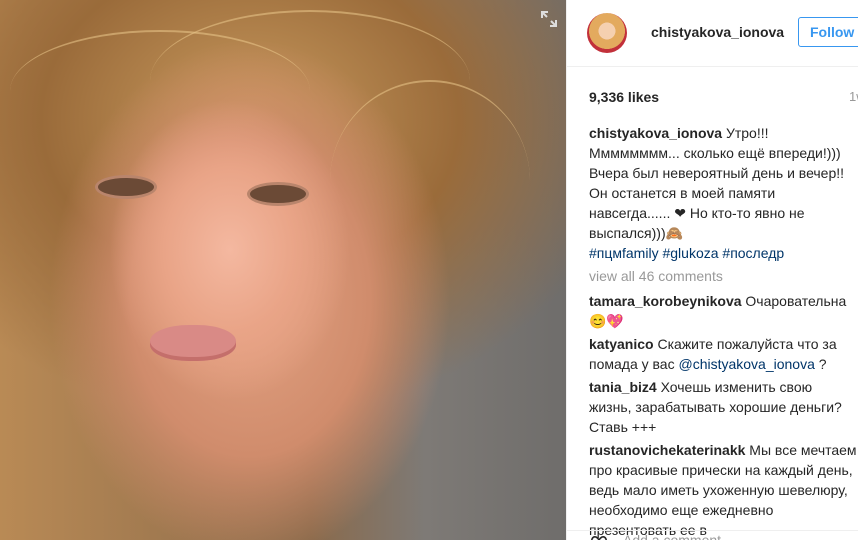 This screenshot has width=858, height=540. What do you see at coordinates (624, 97) in the screenshot?
I see `likes-count: 9,336 likes` at bounding box center [624, 97].